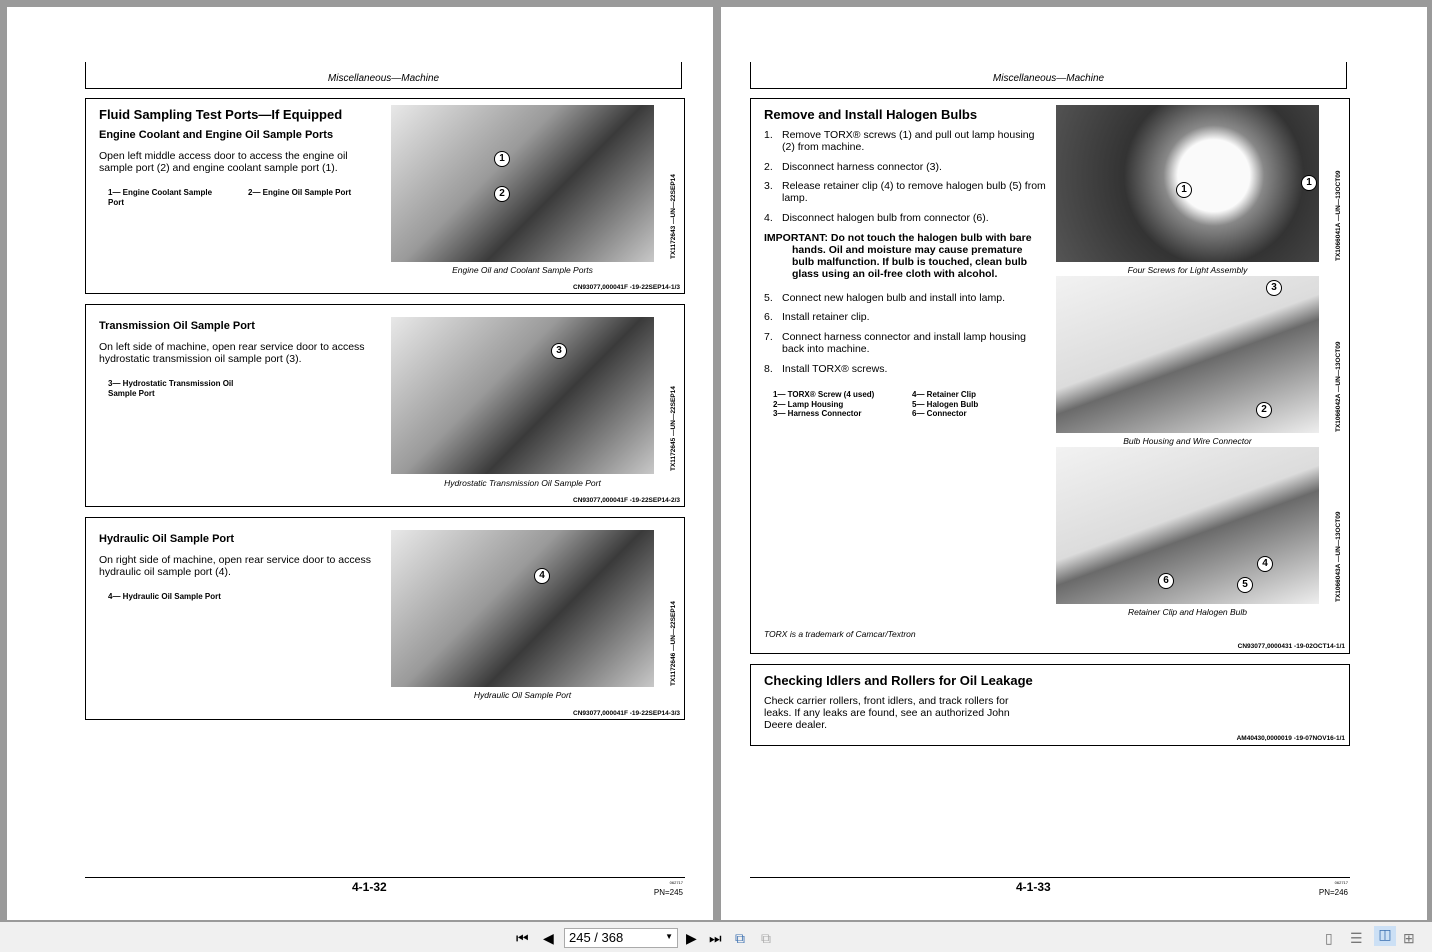 Image resolution: width=1432 pixels, height=952 pixels. I want to click on legend-item: 6— Connector, so click(939, 413).